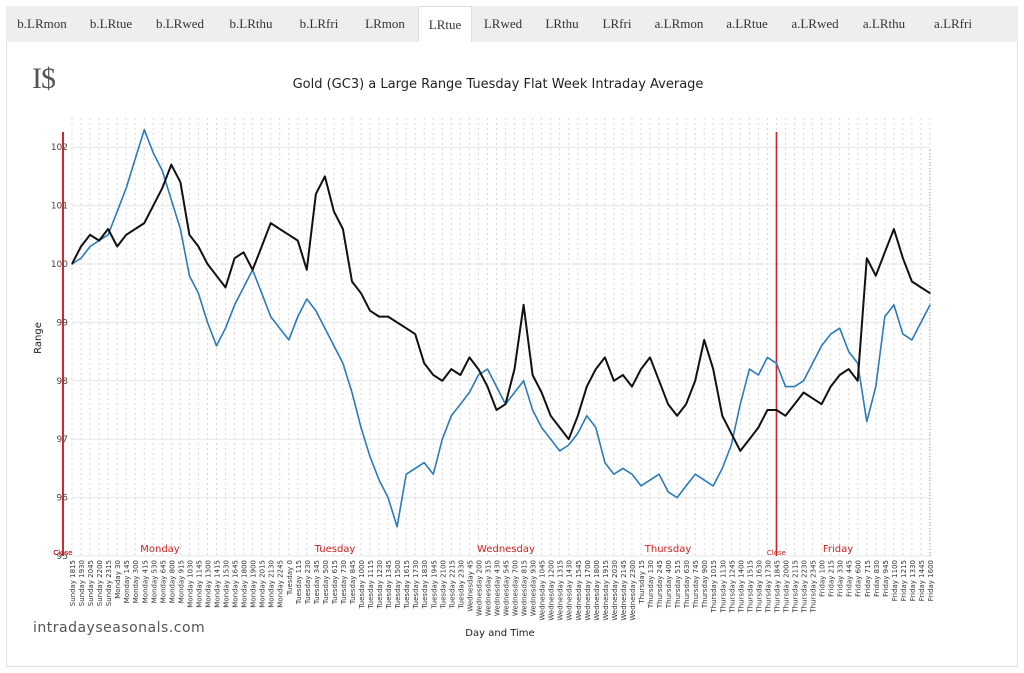 The height and width of the screenshot is (673, 1024). I want to click on x-tick-label: Wednesday 315, so click(488, 588).